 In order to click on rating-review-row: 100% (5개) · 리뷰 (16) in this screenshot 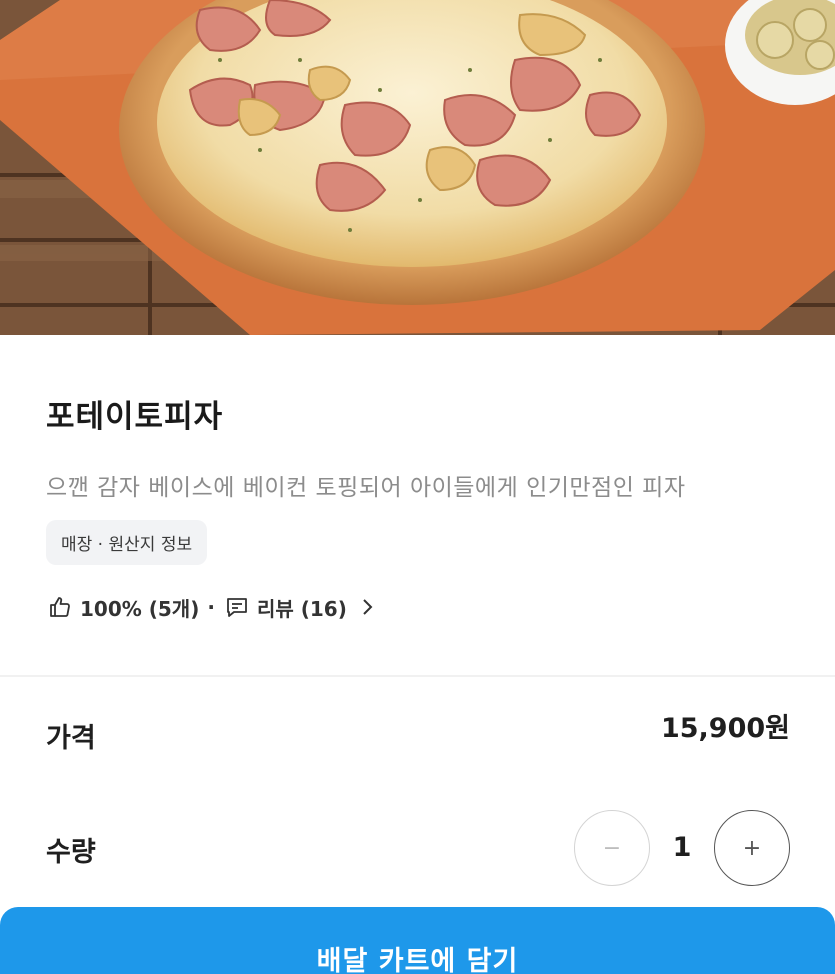, I will do `click(213, 607)`.